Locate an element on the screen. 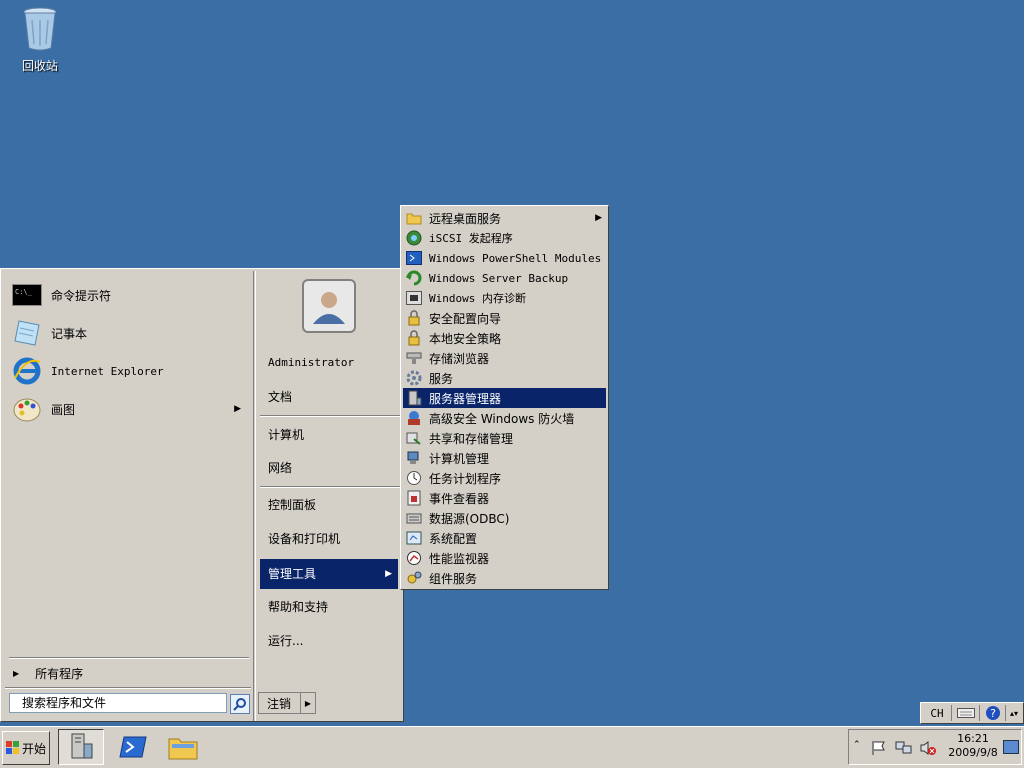 The width and height of the screenshot is (1024, 768). submenu-item: iSCSI 发起程序 is located at coordinates (504, 238).